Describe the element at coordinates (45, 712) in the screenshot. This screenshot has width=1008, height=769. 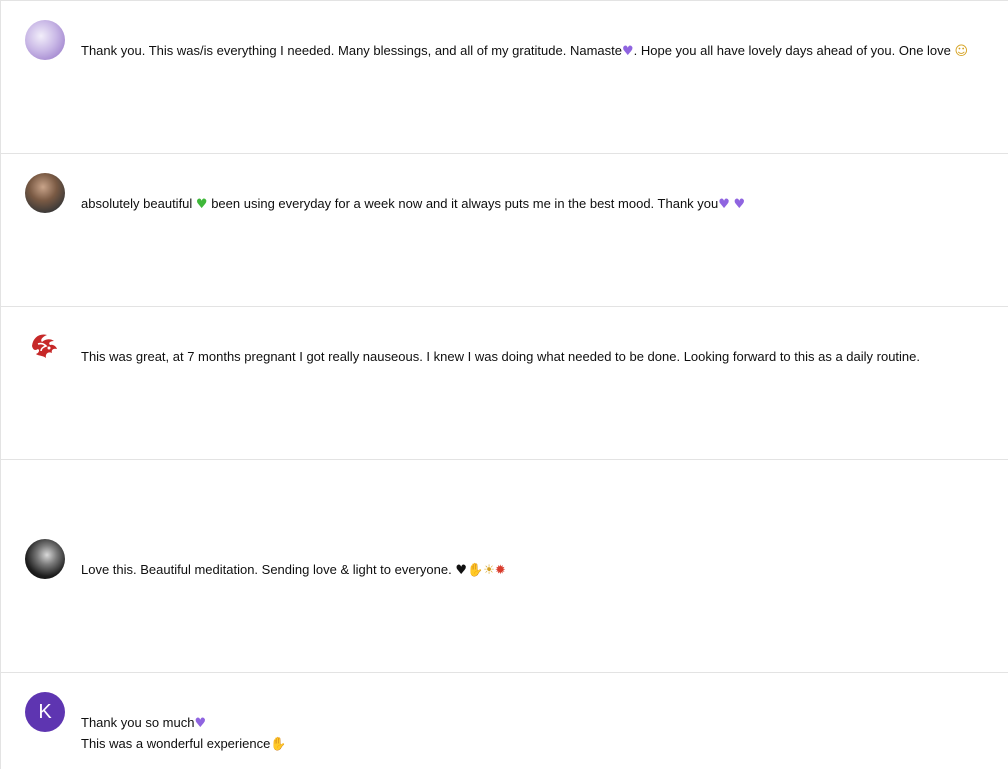
I see `avatar: K` at that location.